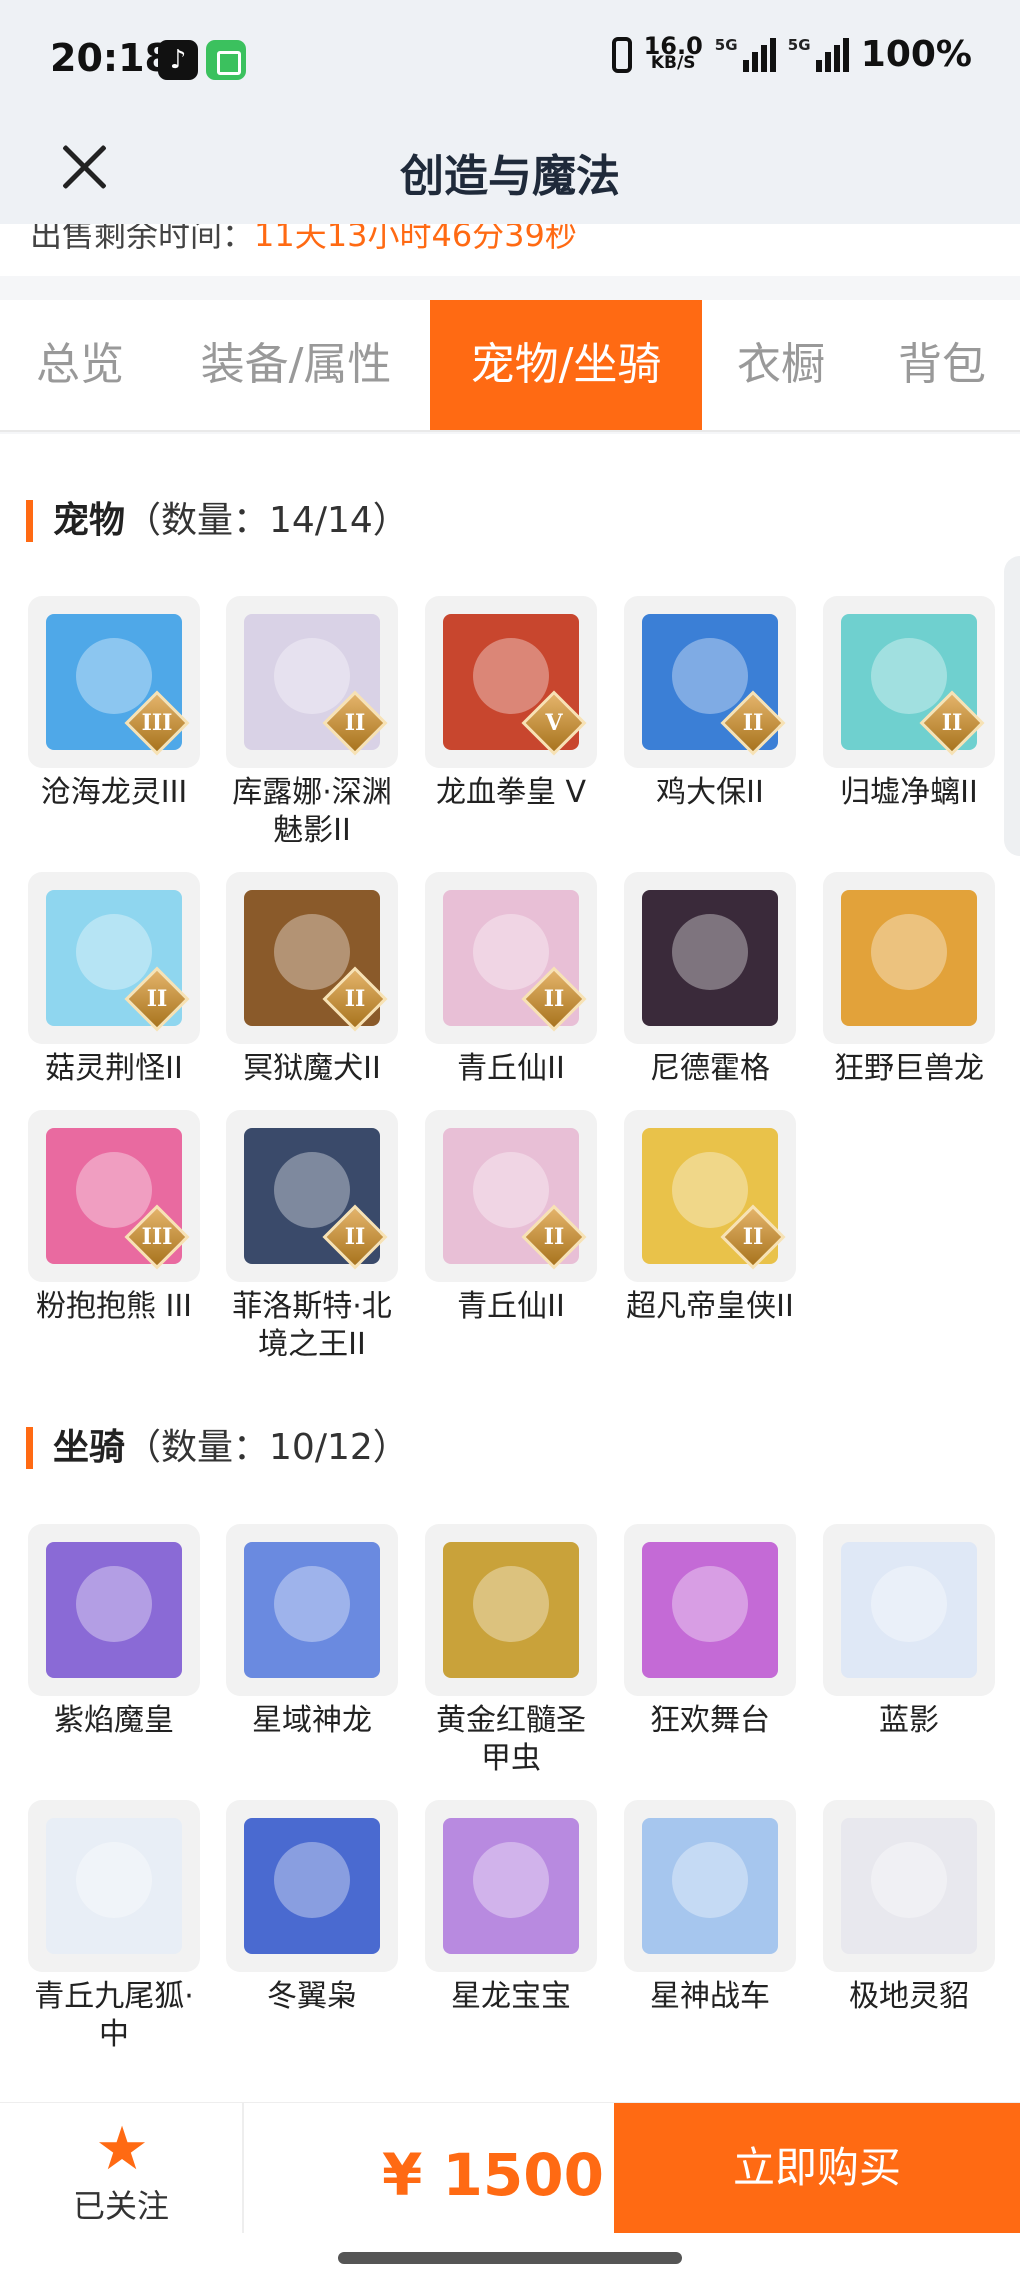  Describe the element at coordinates (114, 1068) in the screenshot. I see `pet-name: 菇灵荆怪II` at that location.